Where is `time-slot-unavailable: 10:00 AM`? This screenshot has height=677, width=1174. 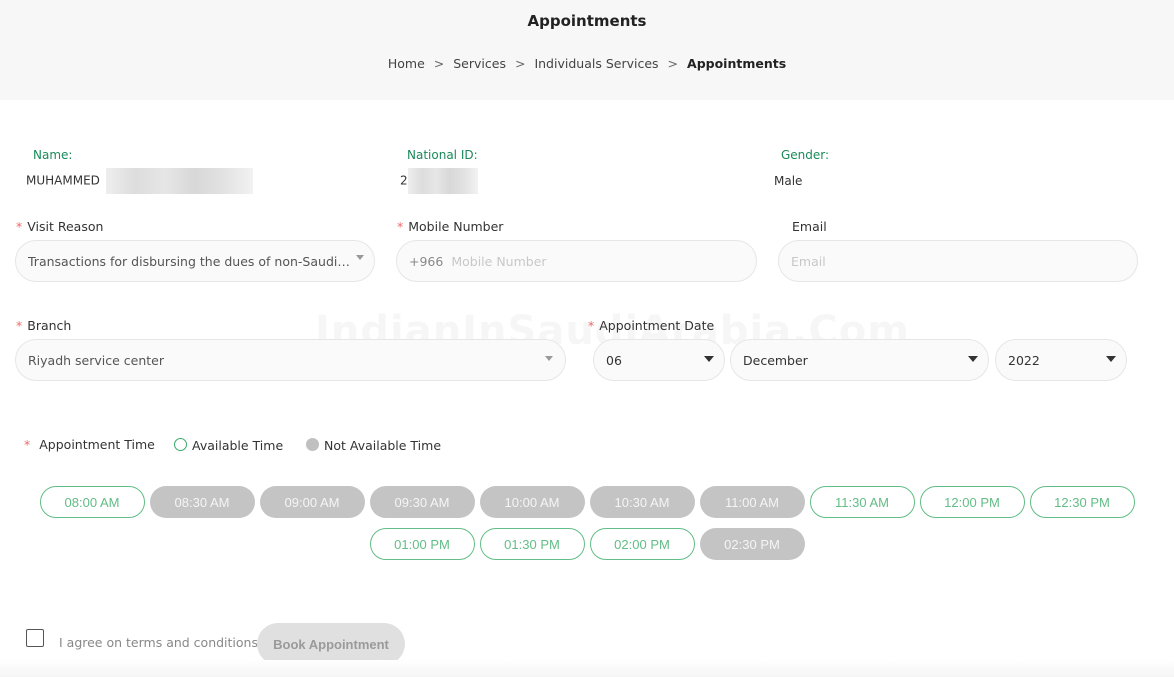 time-slot-unavailable: 10:00 AM is located at coordinates (532, 502).